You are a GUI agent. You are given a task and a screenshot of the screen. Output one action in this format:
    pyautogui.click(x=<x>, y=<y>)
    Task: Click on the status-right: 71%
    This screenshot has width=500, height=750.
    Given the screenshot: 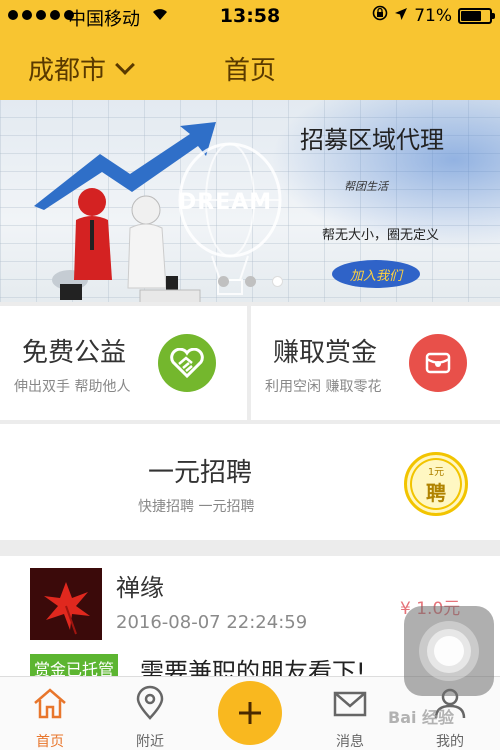 What is the action you would take?
    pyautogui.click(x=433, y=15)
    